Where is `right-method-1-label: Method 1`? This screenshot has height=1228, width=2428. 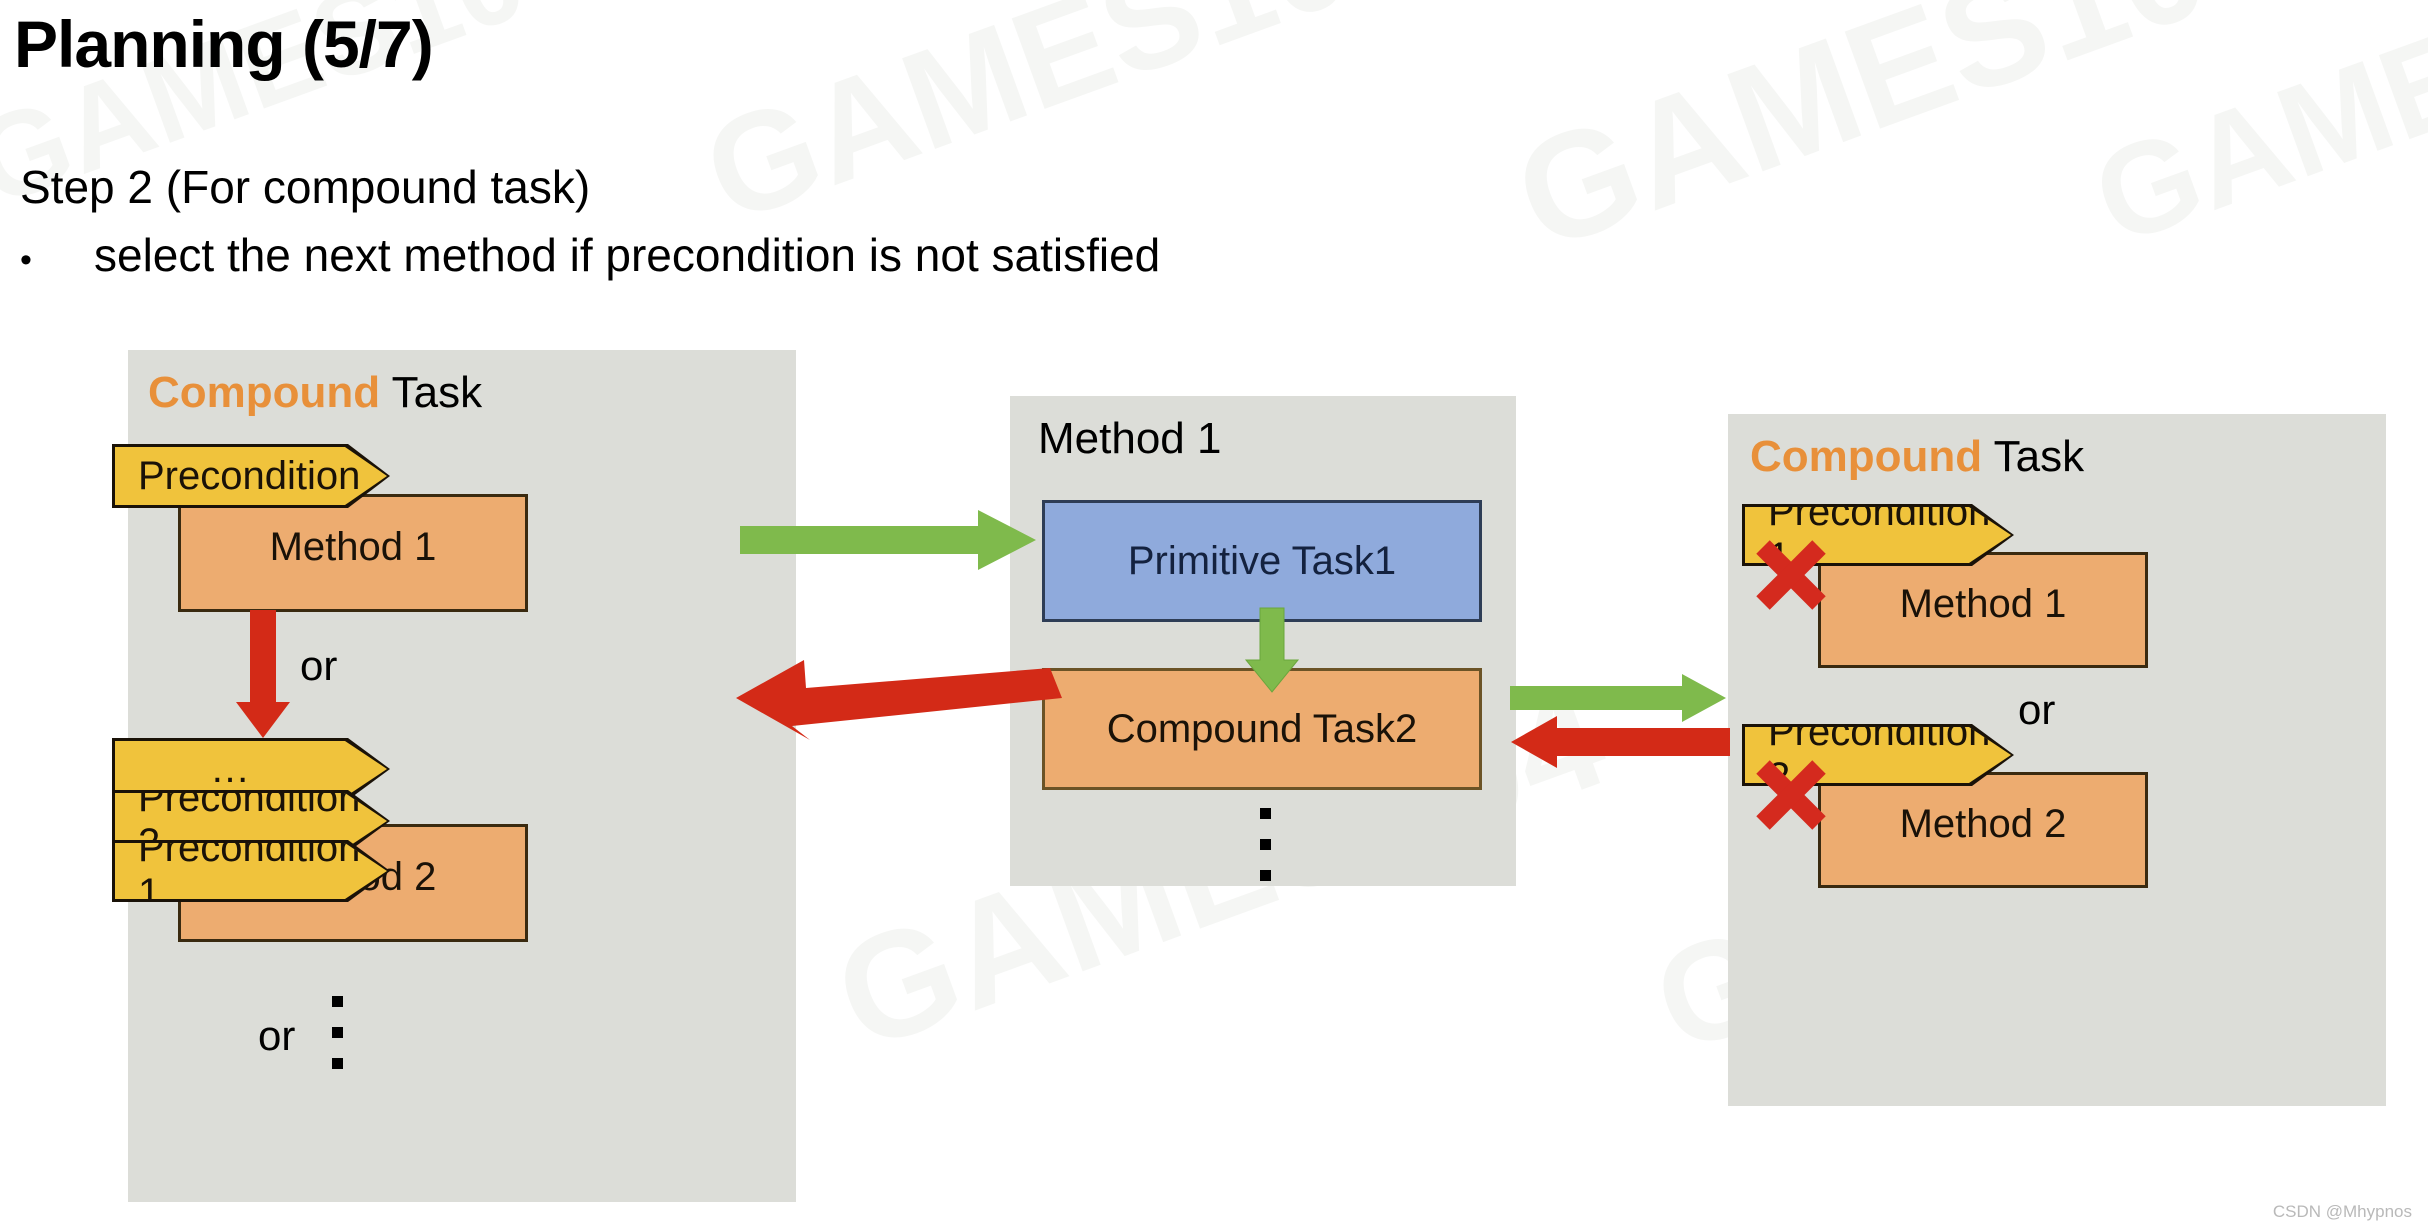
right-method-1-label: Method 1 is located at coordinates (1983, 603).